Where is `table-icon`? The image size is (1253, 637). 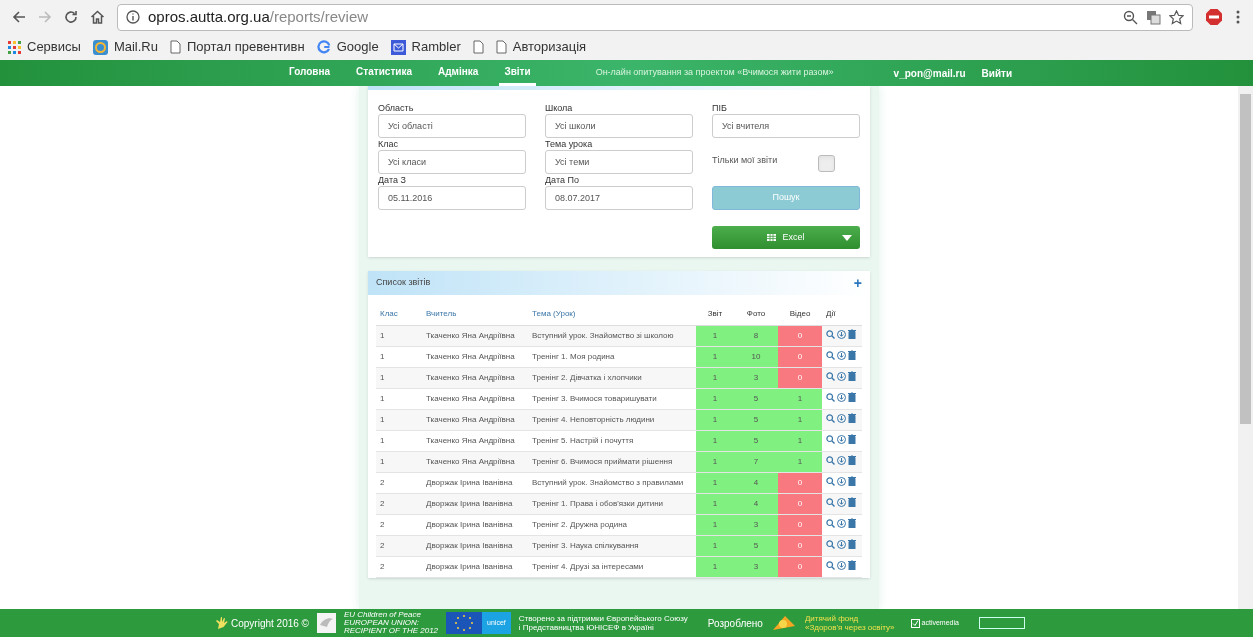
table-icon is located at coordinates (772, 237).